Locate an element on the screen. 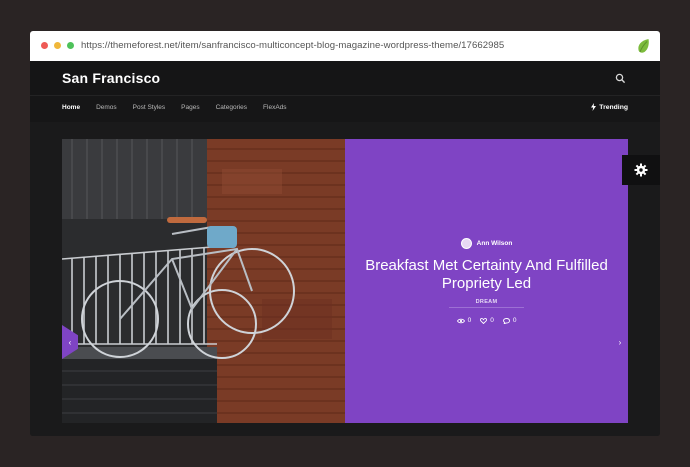 The image size is (690, 467). eye-icon is located at coordinates (460, 320).